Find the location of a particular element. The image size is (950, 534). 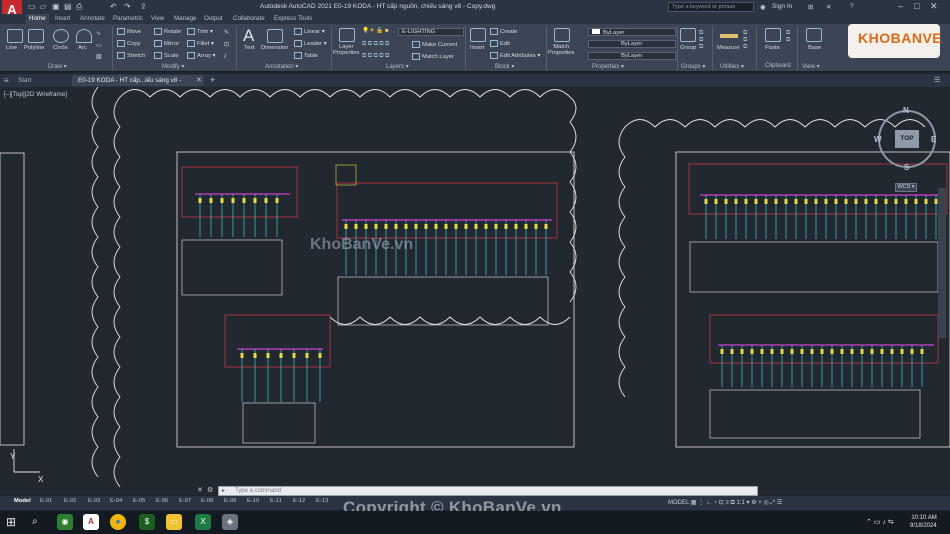

create-block-button: Create is located at coordinates (503, 31).